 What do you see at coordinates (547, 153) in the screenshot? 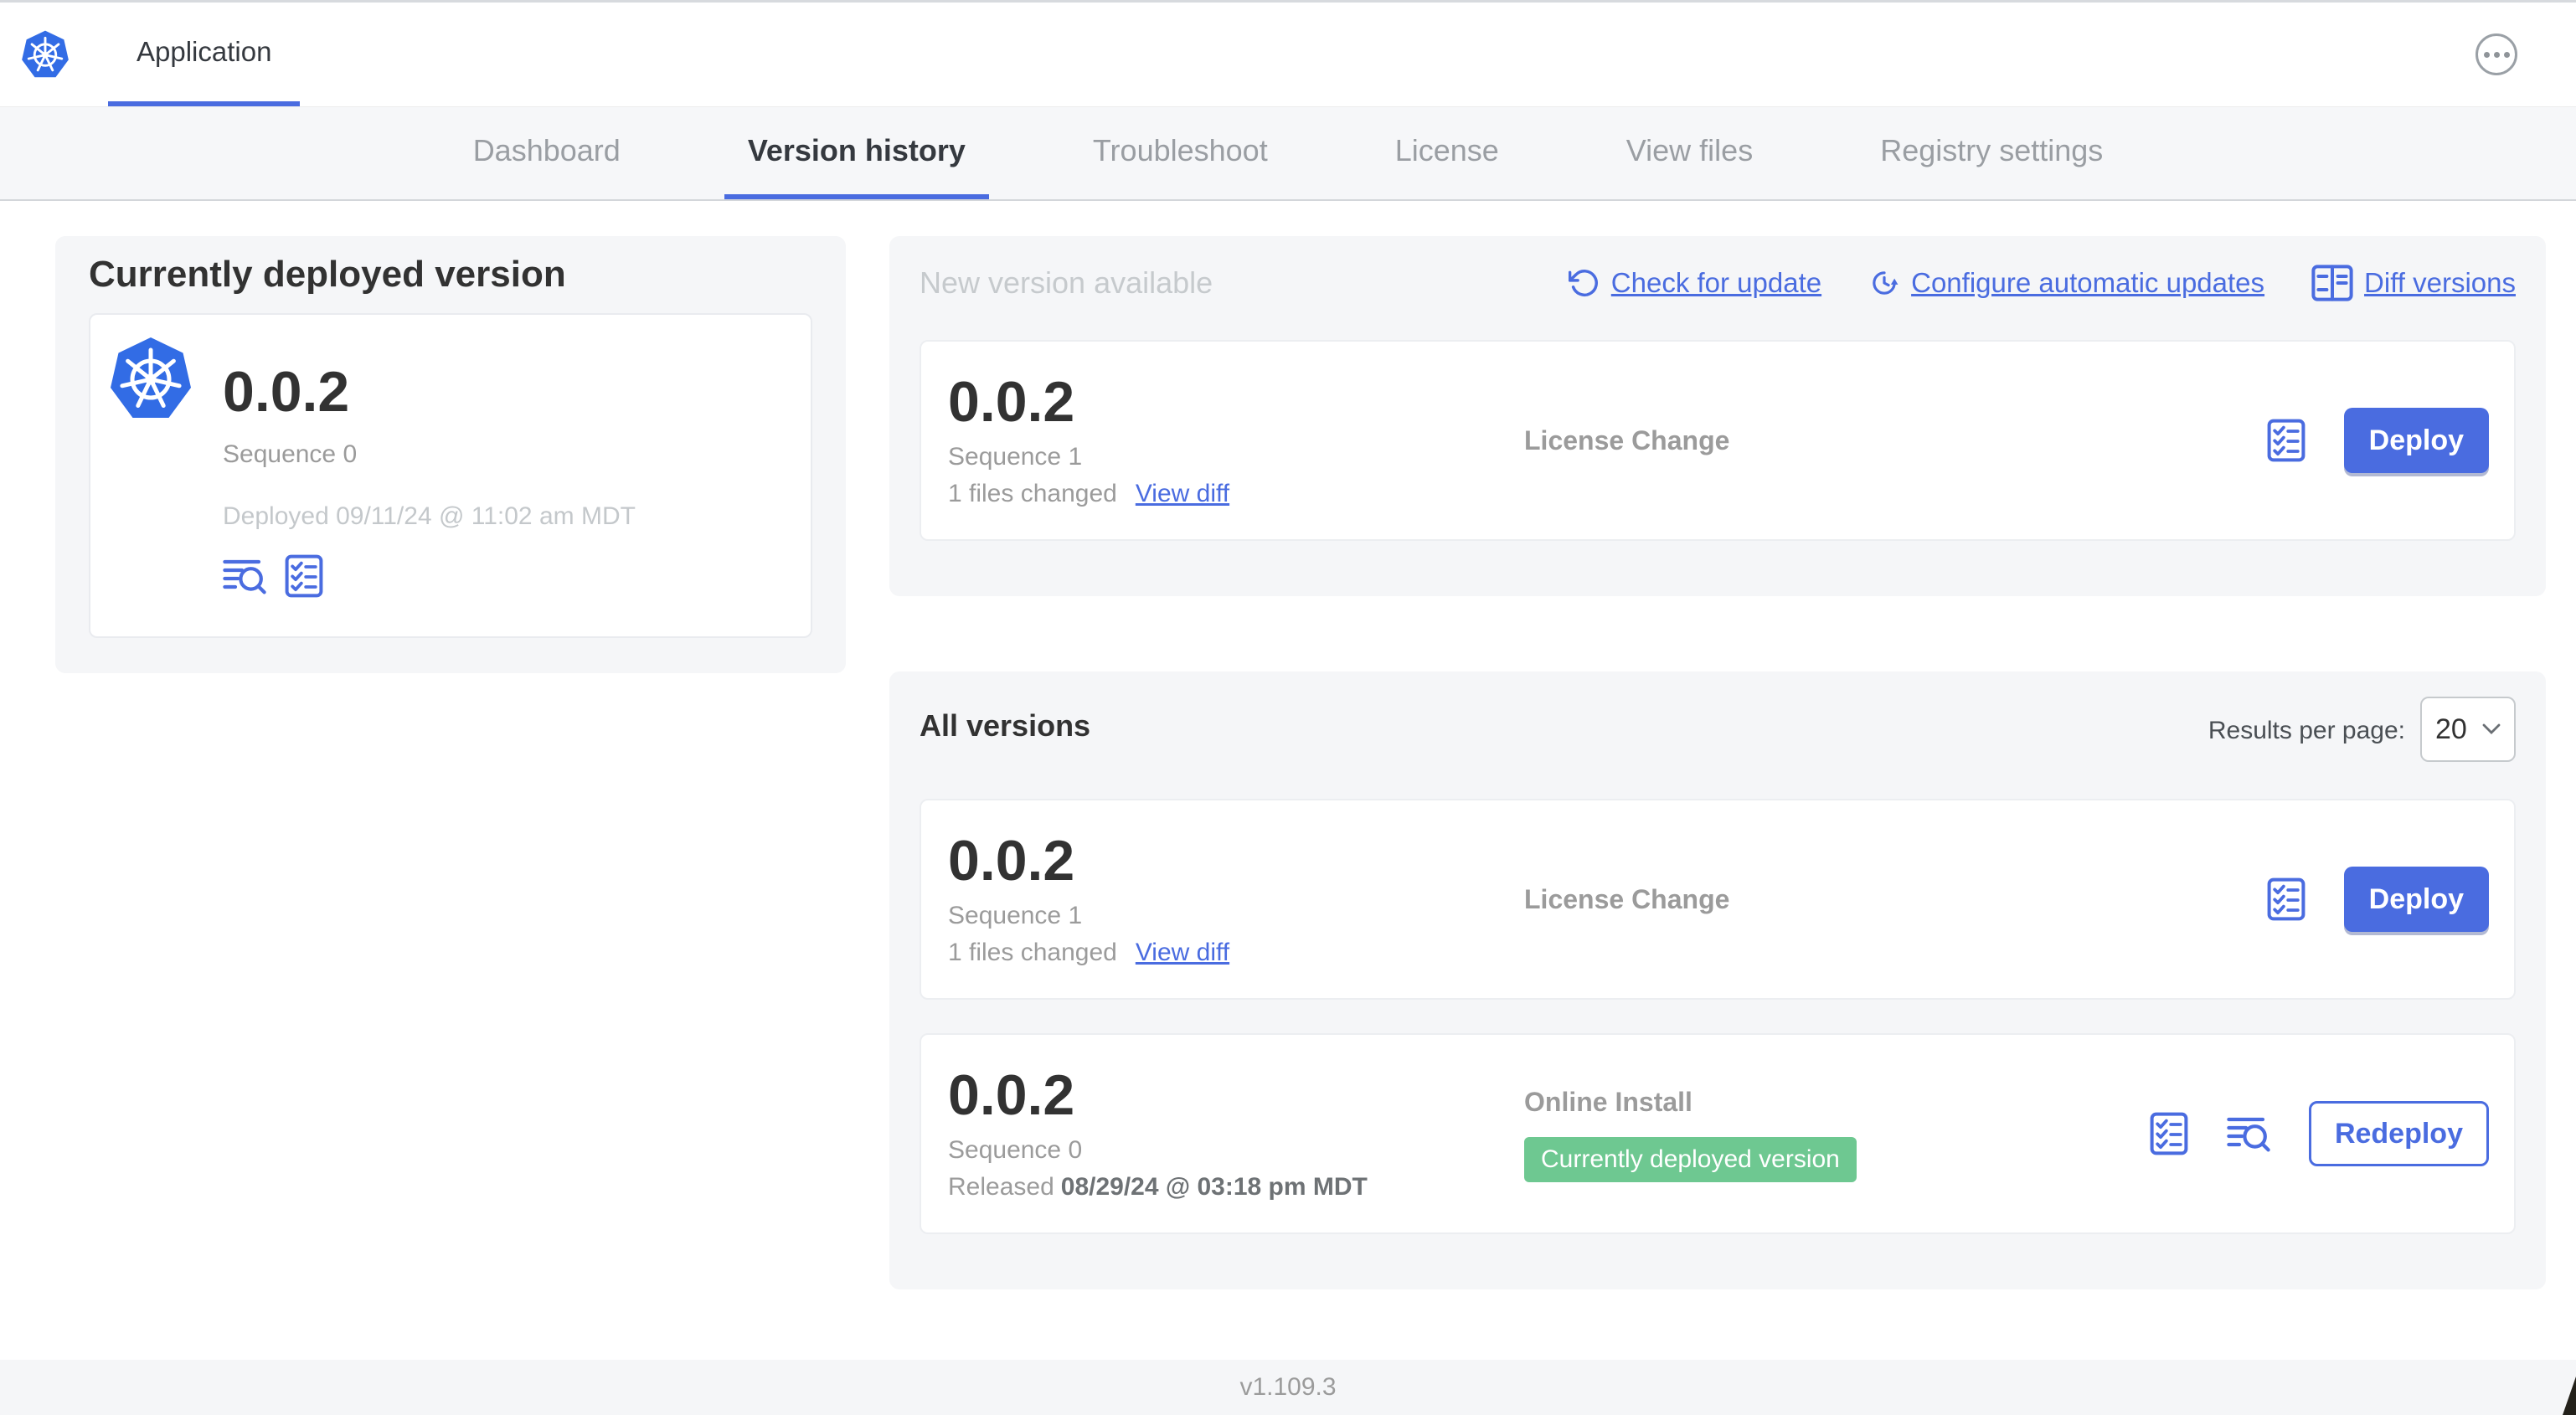
I see `tab-dashboard: Dashboard` at bounding box center [547, 153].